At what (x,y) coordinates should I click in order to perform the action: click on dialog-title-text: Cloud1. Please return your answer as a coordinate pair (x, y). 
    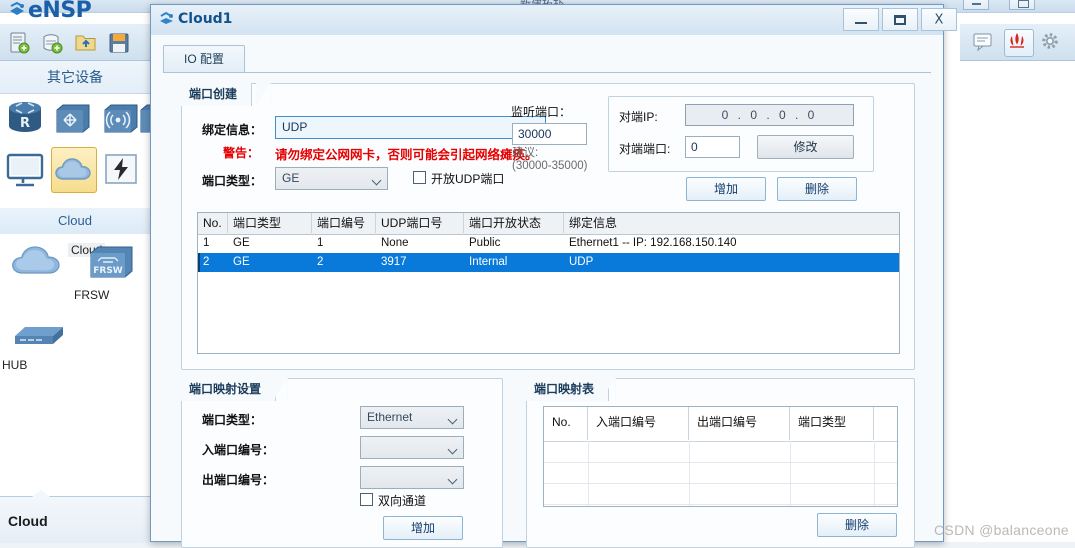
    Looking at the image, I should click on (205, 19).